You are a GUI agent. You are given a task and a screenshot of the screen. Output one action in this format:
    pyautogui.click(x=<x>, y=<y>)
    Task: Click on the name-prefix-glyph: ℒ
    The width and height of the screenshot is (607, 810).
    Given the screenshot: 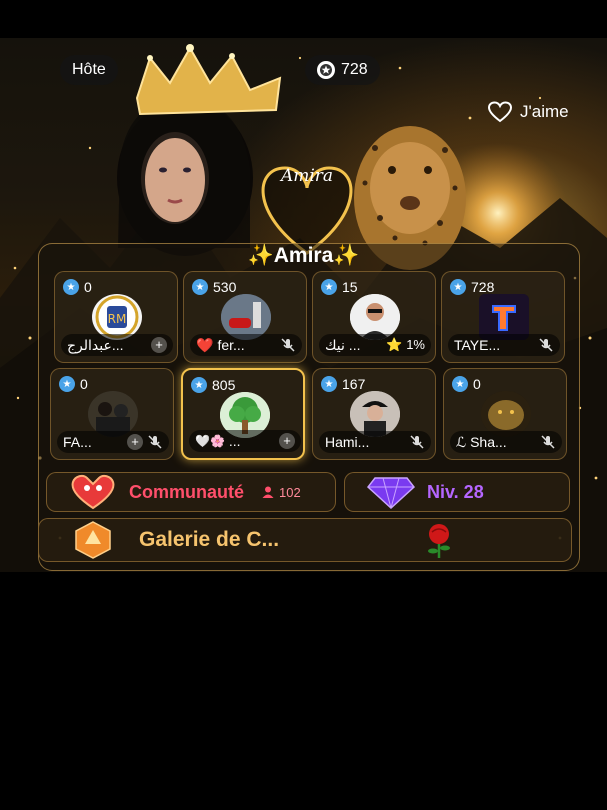 What is the action you would take?
    pyautogui.click(x=461, y=441)
    